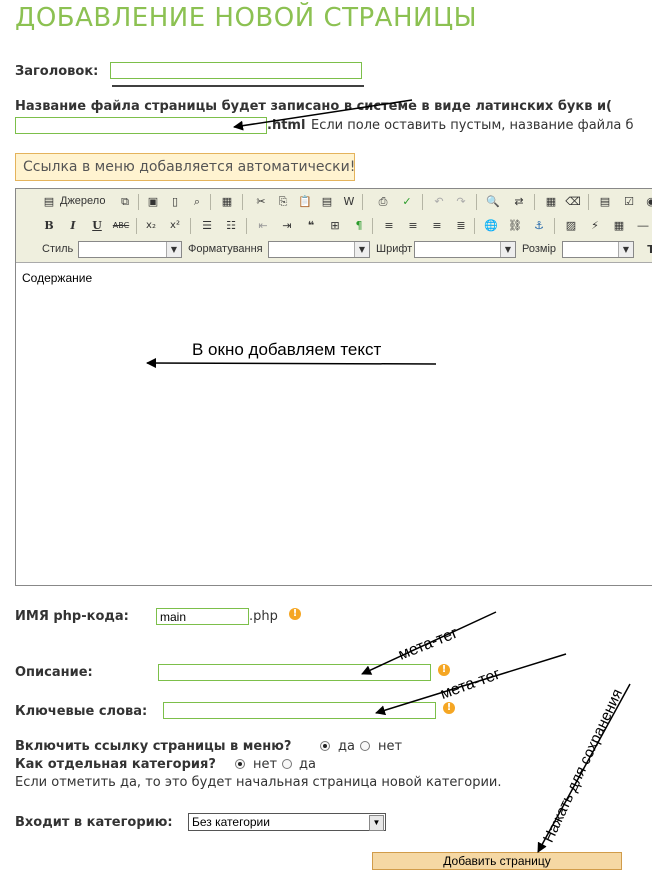 This screenshot has width=652, height=884. I want to click on editor-arrow, so click(291, 363).